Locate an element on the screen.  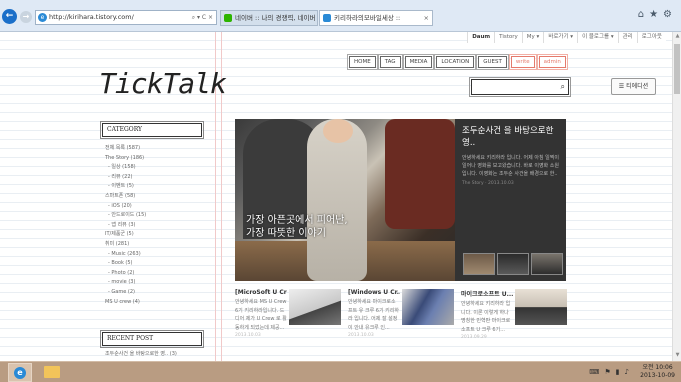
taskbar-ie-button: e is located at coordinates (20, 372).